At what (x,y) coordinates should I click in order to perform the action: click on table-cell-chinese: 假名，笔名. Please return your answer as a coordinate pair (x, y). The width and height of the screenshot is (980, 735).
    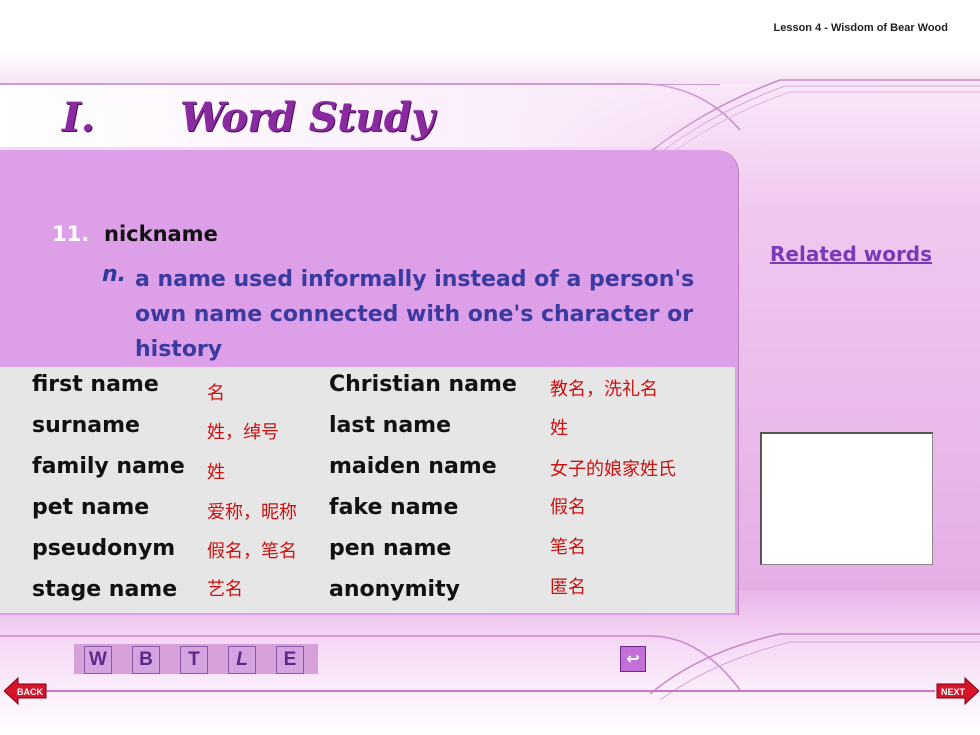
    Looking at the image, I should click on (252, 551).